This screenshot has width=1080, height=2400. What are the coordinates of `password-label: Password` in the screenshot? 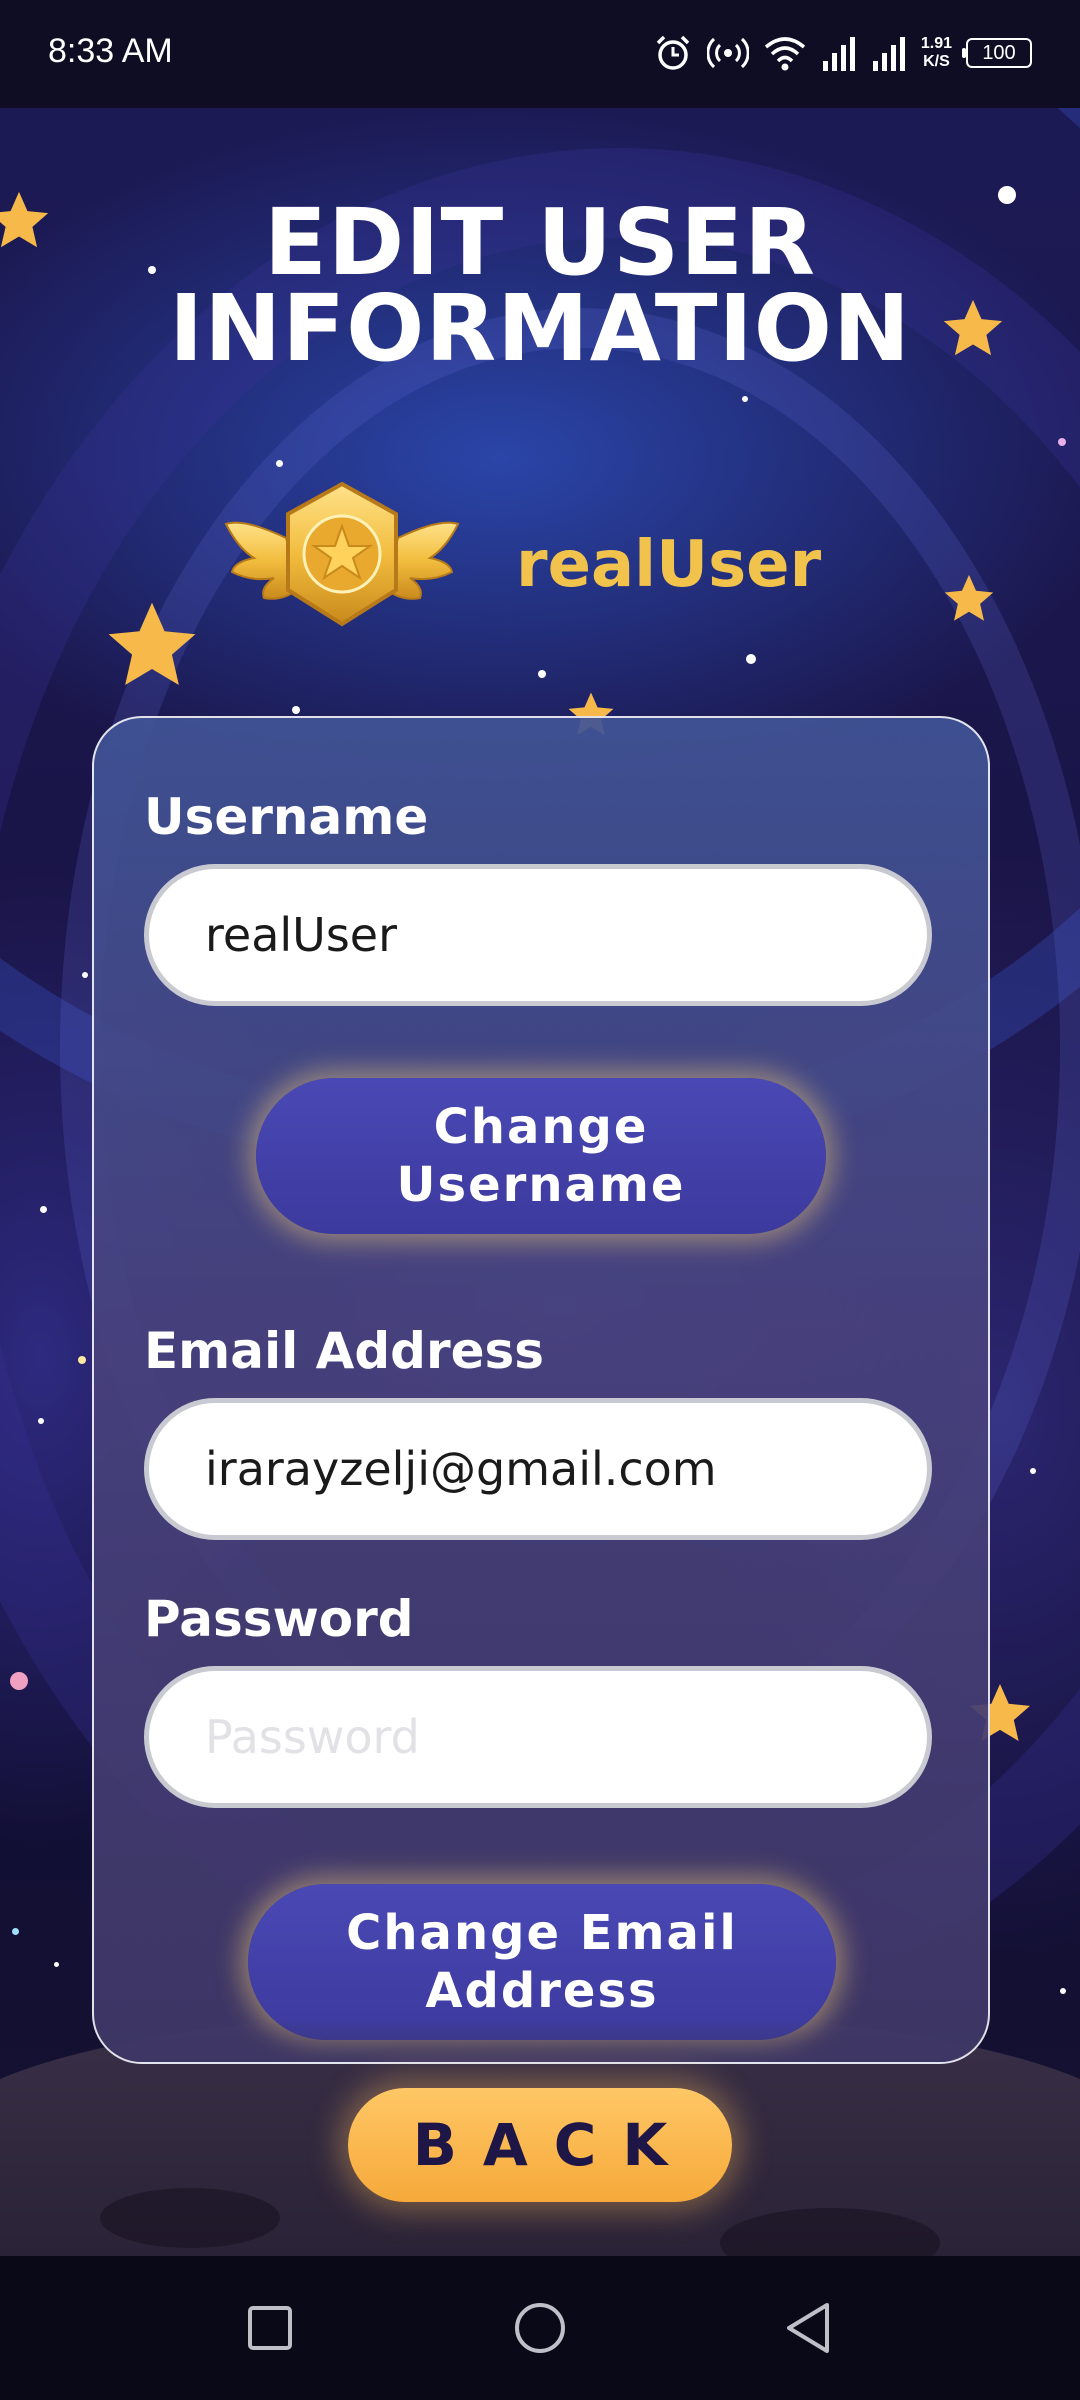 It's located at (279, 1619).